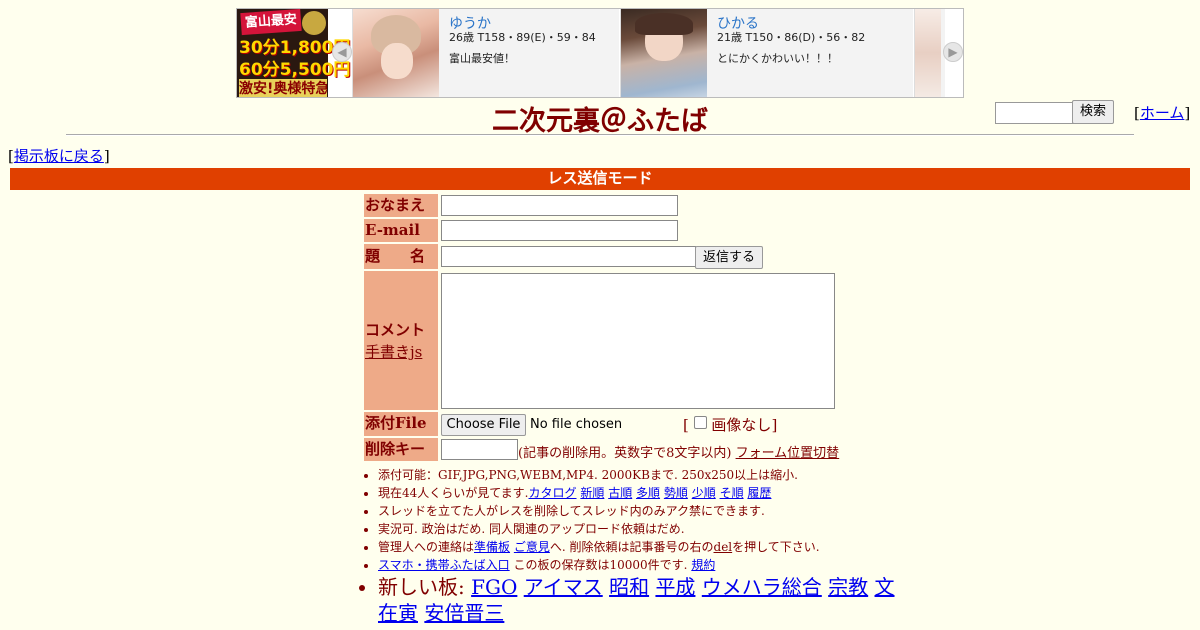  I want to click on comment-label: コメント, so click(395, 330).